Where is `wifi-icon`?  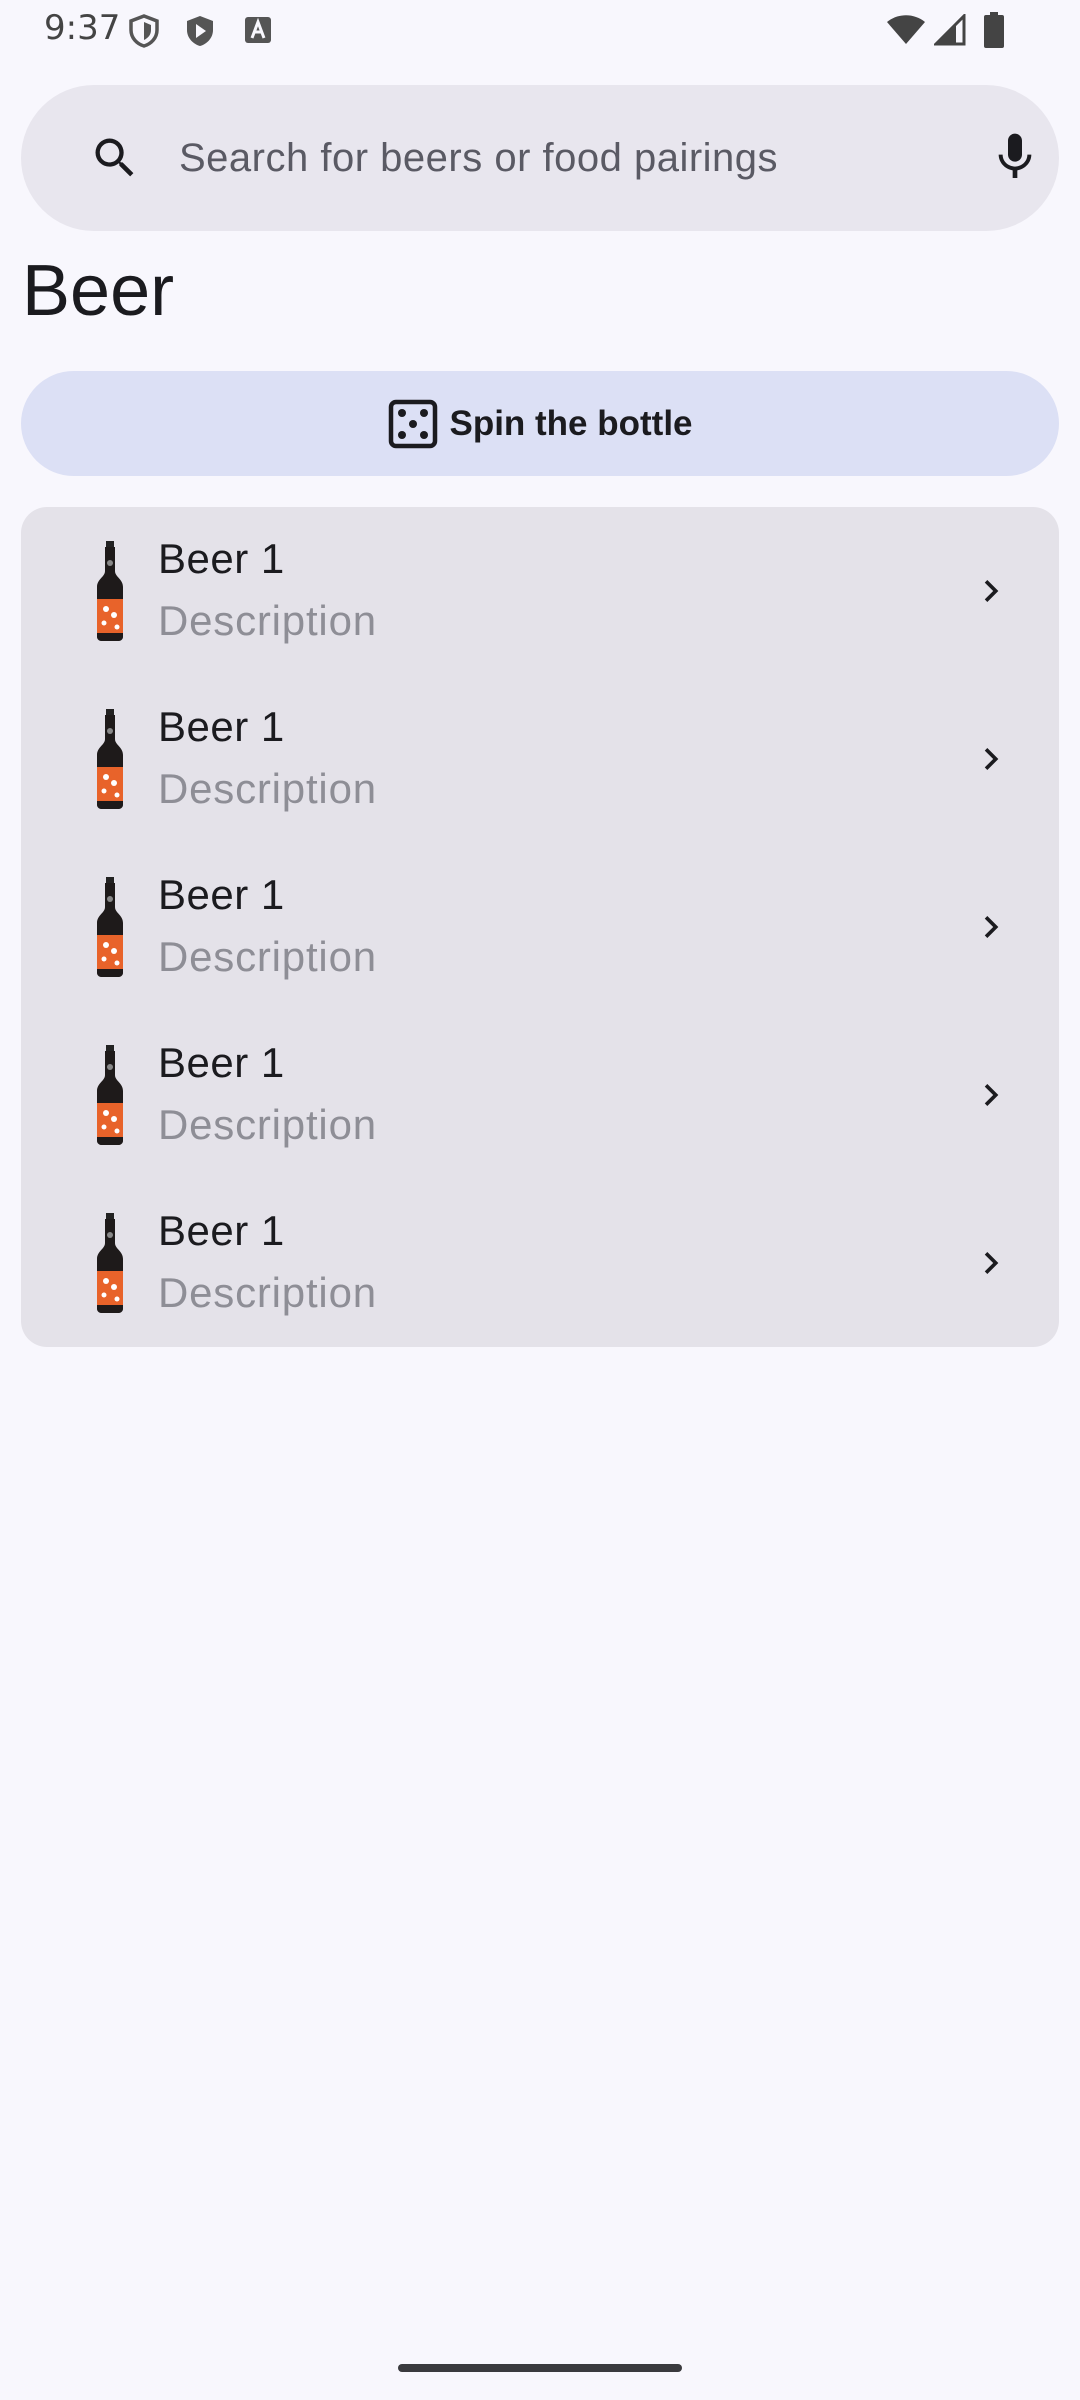 wifi-icon is located at coordinates (906, 29).